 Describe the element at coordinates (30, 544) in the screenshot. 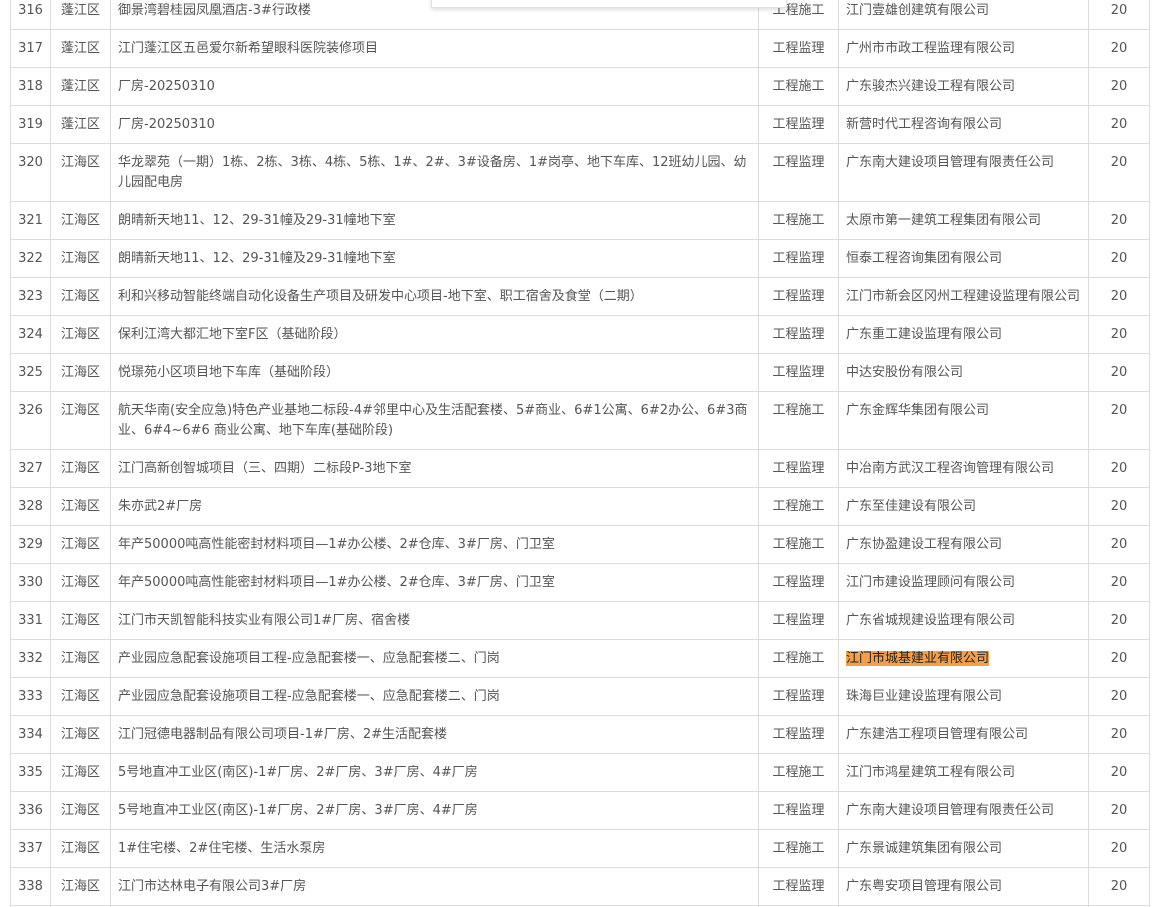

I see `row-number-cell: 329` at that location.